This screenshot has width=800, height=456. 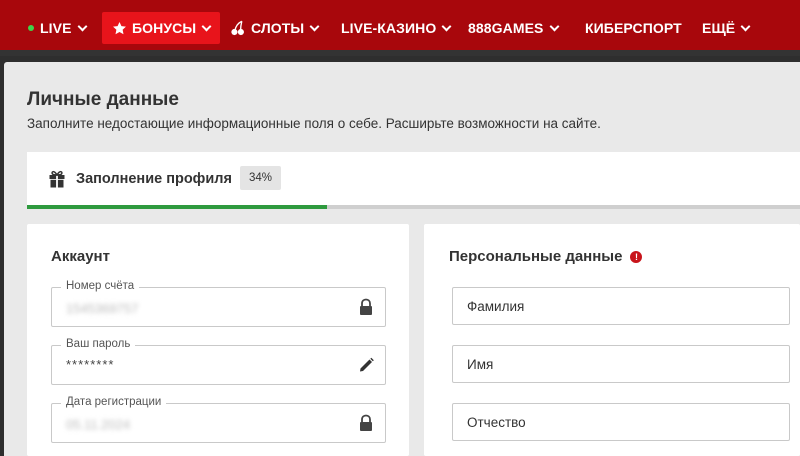 What do you see at coordinates (100, 286) in the screenshot?
I see `field-label: Номер счёта` at bounding box center [100, 286].